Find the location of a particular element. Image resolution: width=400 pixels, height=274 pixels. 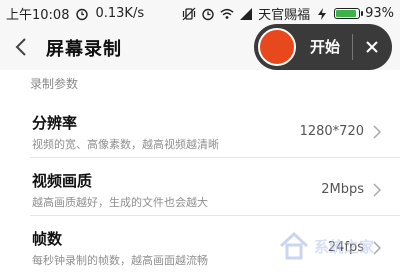

watermark-text: 系统之家 is located at coordinates (344, 247).